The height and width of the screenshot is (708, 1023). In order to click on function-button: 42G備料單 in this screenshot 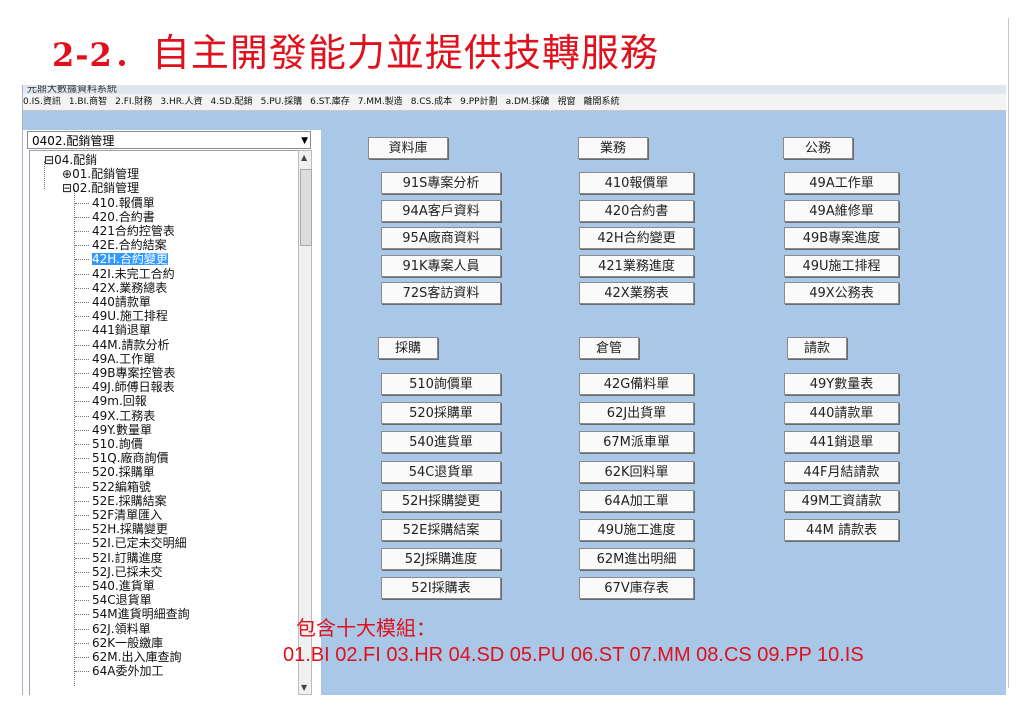, I will do `click(636, 384)`.